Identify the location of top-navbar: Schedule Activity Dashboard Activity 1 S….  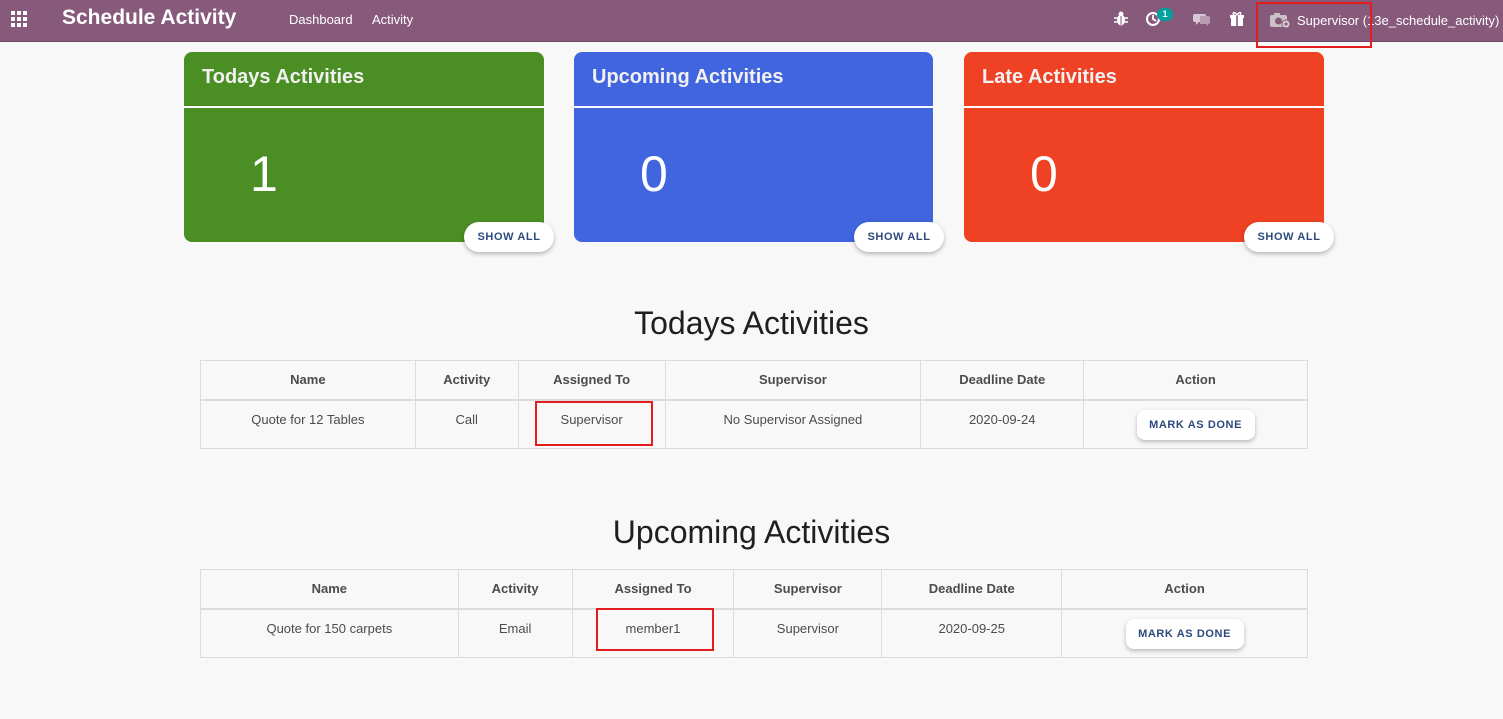
(751, 21).